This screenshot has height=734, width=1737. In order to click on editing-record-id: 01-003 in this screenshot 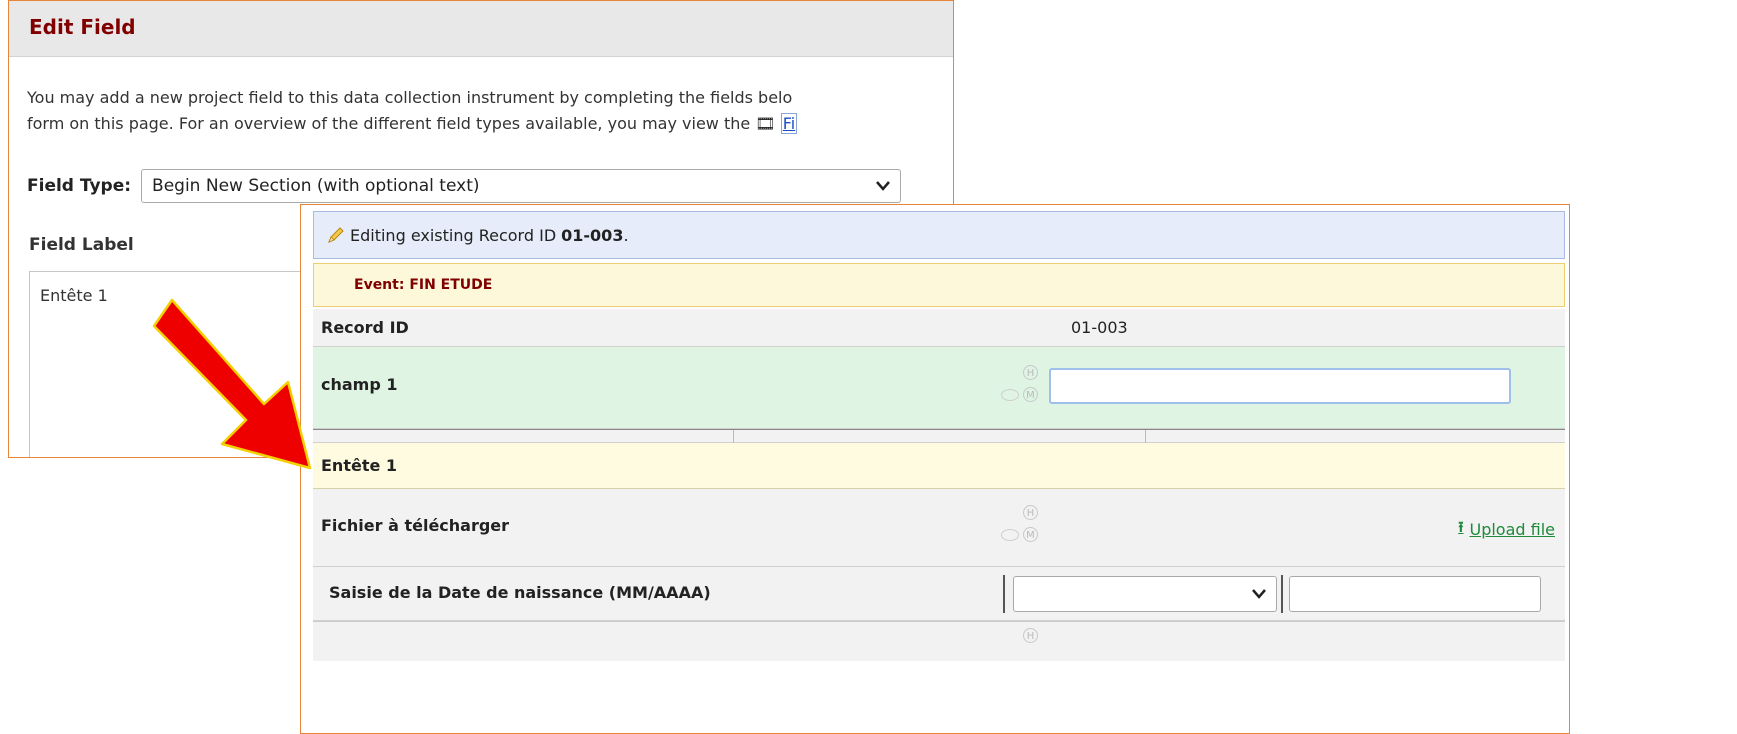, I will do `click(592, 235)`.